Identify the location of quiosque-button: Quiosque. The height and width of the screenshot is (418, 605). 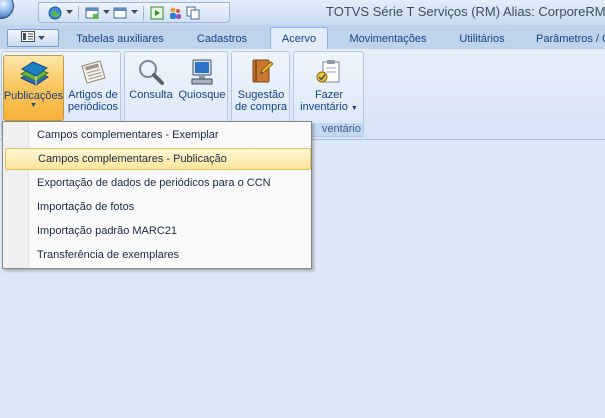
(202, 88).